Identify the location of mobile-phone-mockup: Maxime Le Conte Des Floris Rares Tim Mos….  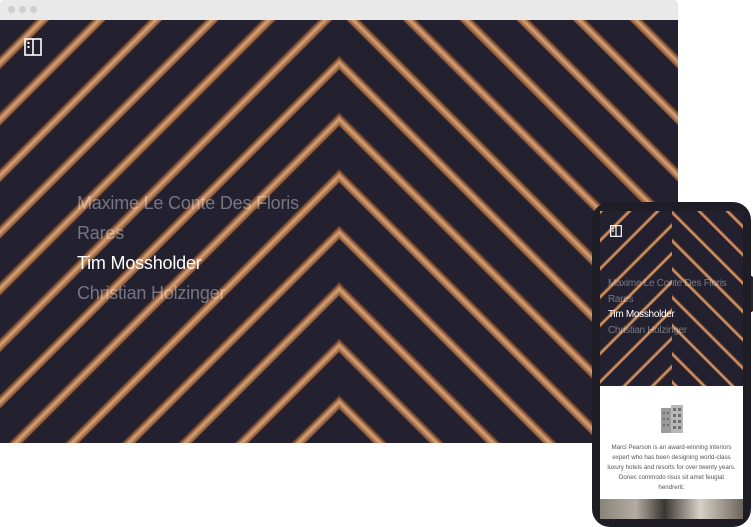
(671, 364).